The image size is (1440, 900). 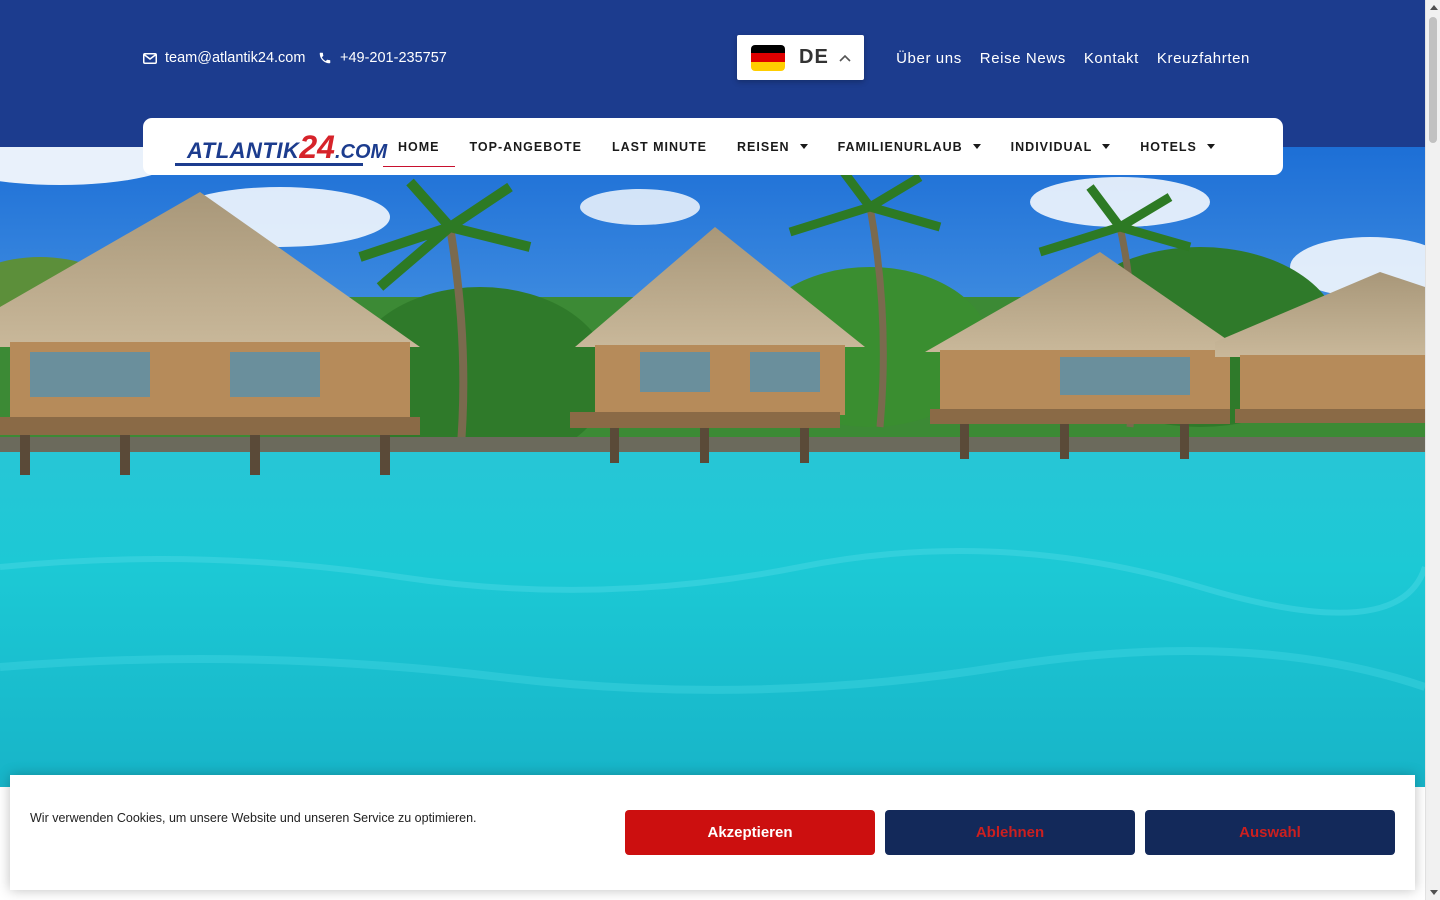 I want to click on chevron-up-icon, so click(x=845, y=58).